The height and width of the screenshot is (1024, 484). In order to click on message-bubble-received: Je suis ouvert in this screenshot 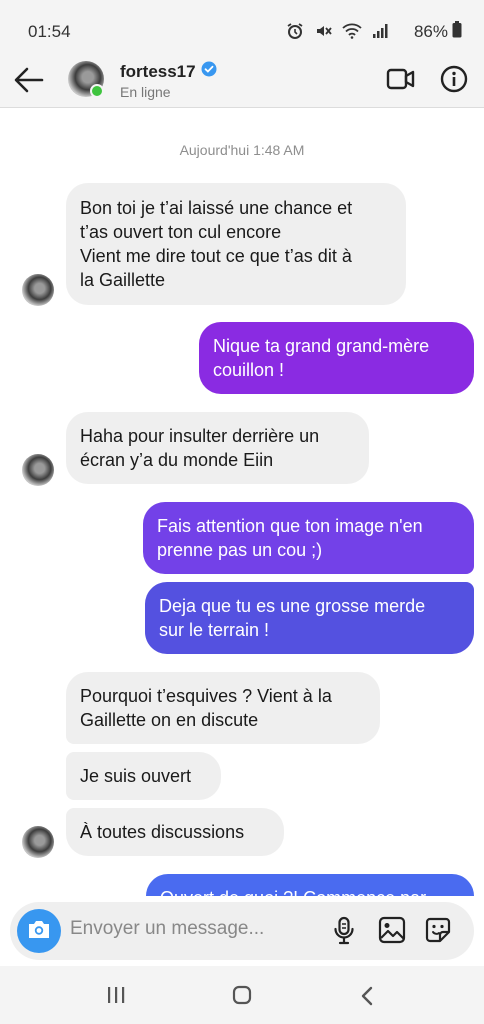, I will do `click(143, 776)`.